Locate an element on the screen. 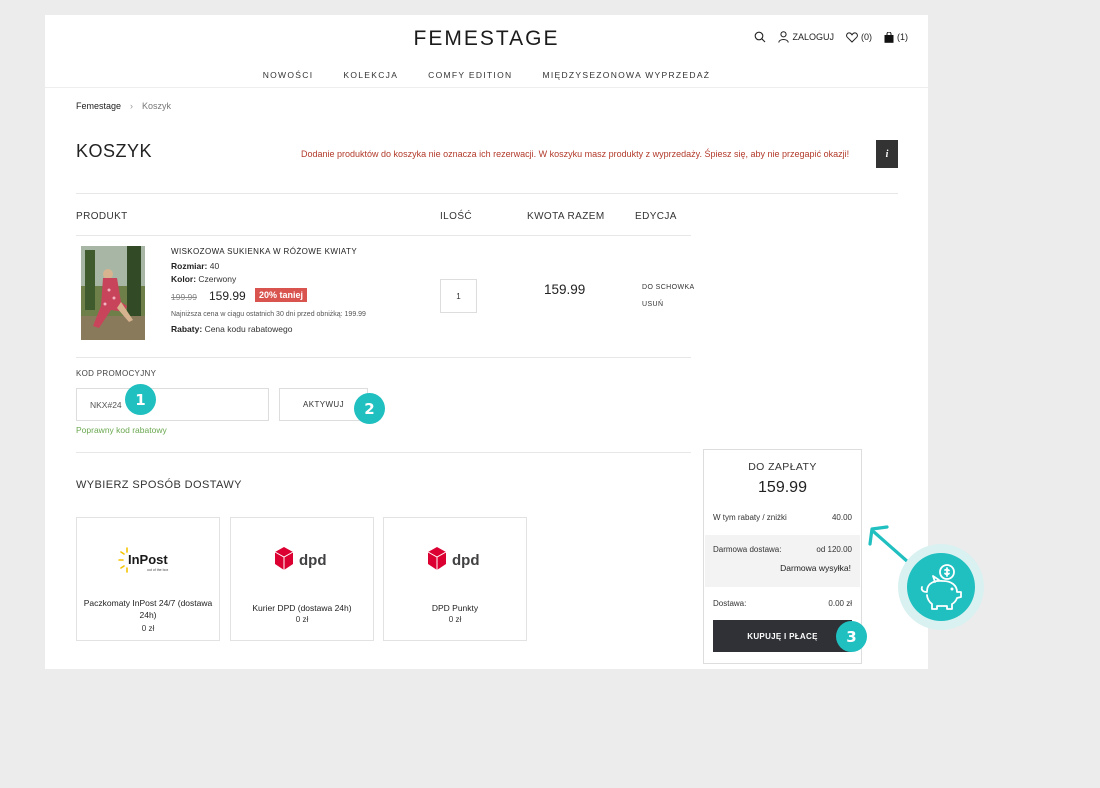  product-discount: Rabaty: Cena kodu rabatowego is located at coordinates (231, 329).